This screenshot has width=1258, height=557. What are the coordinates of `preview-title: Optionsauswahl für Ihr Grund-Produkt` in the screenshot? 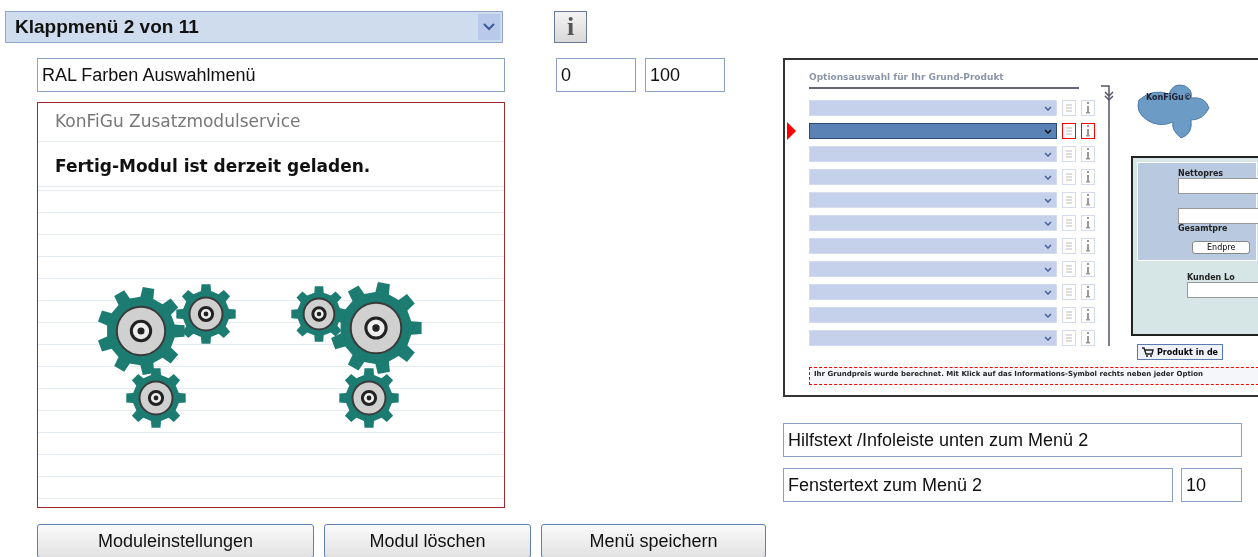 It's located at (907, 77).